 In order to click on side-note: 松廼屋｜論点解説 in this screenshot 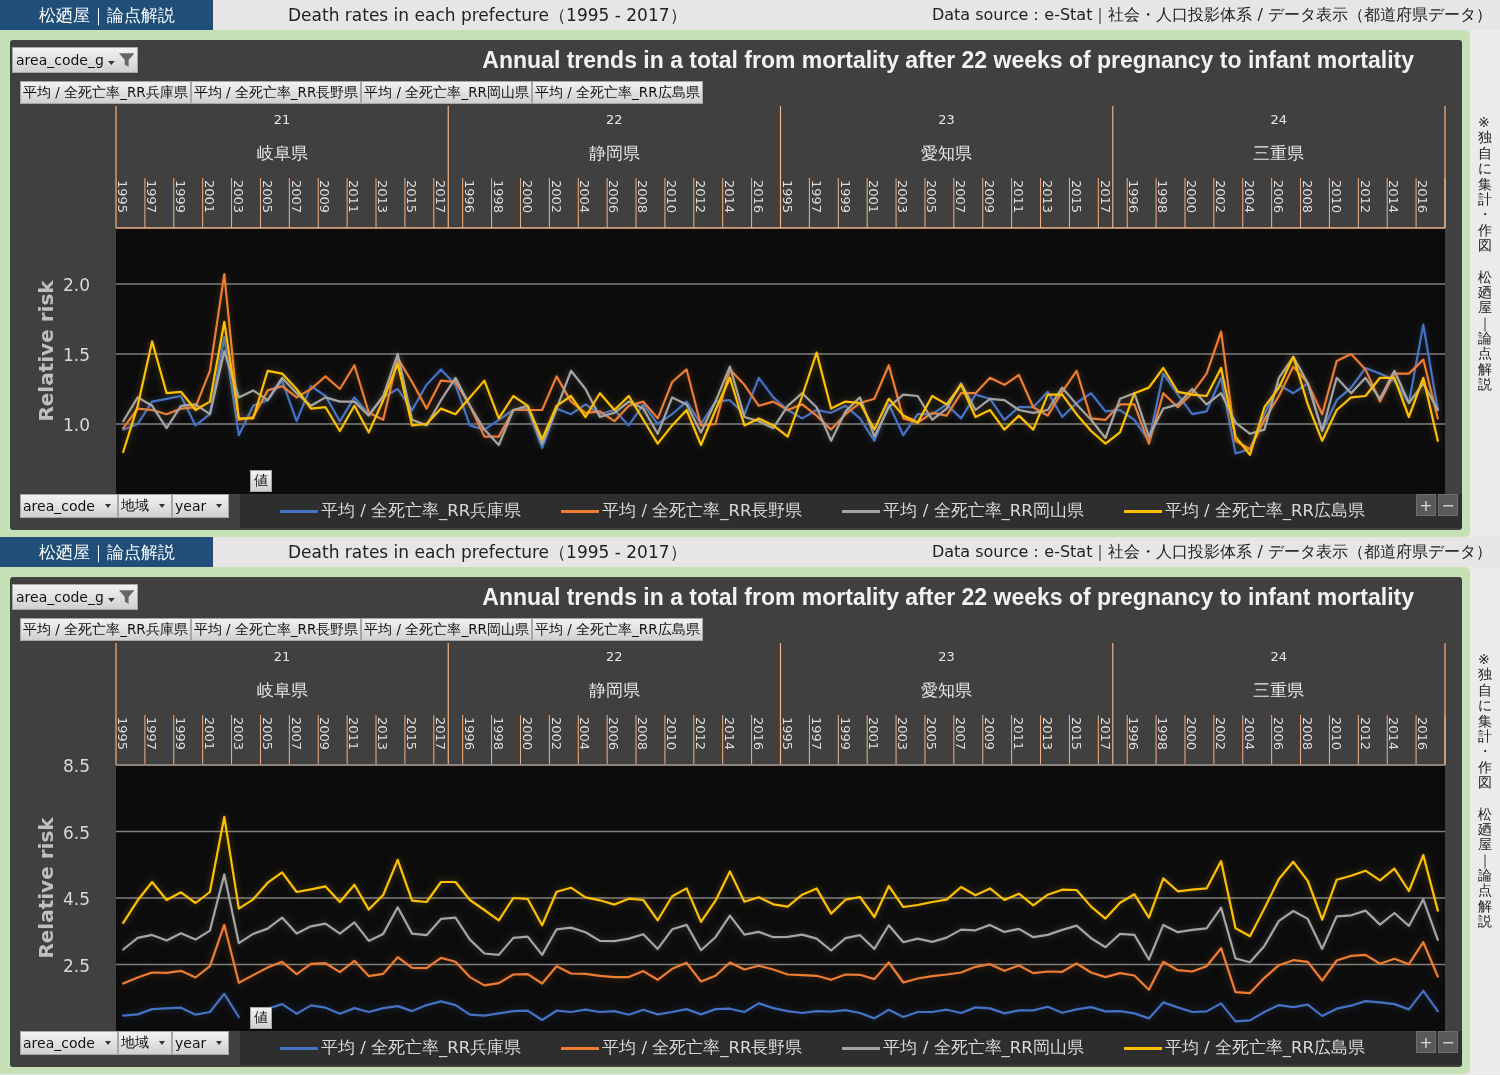, I will do `click(1485, 868)`.